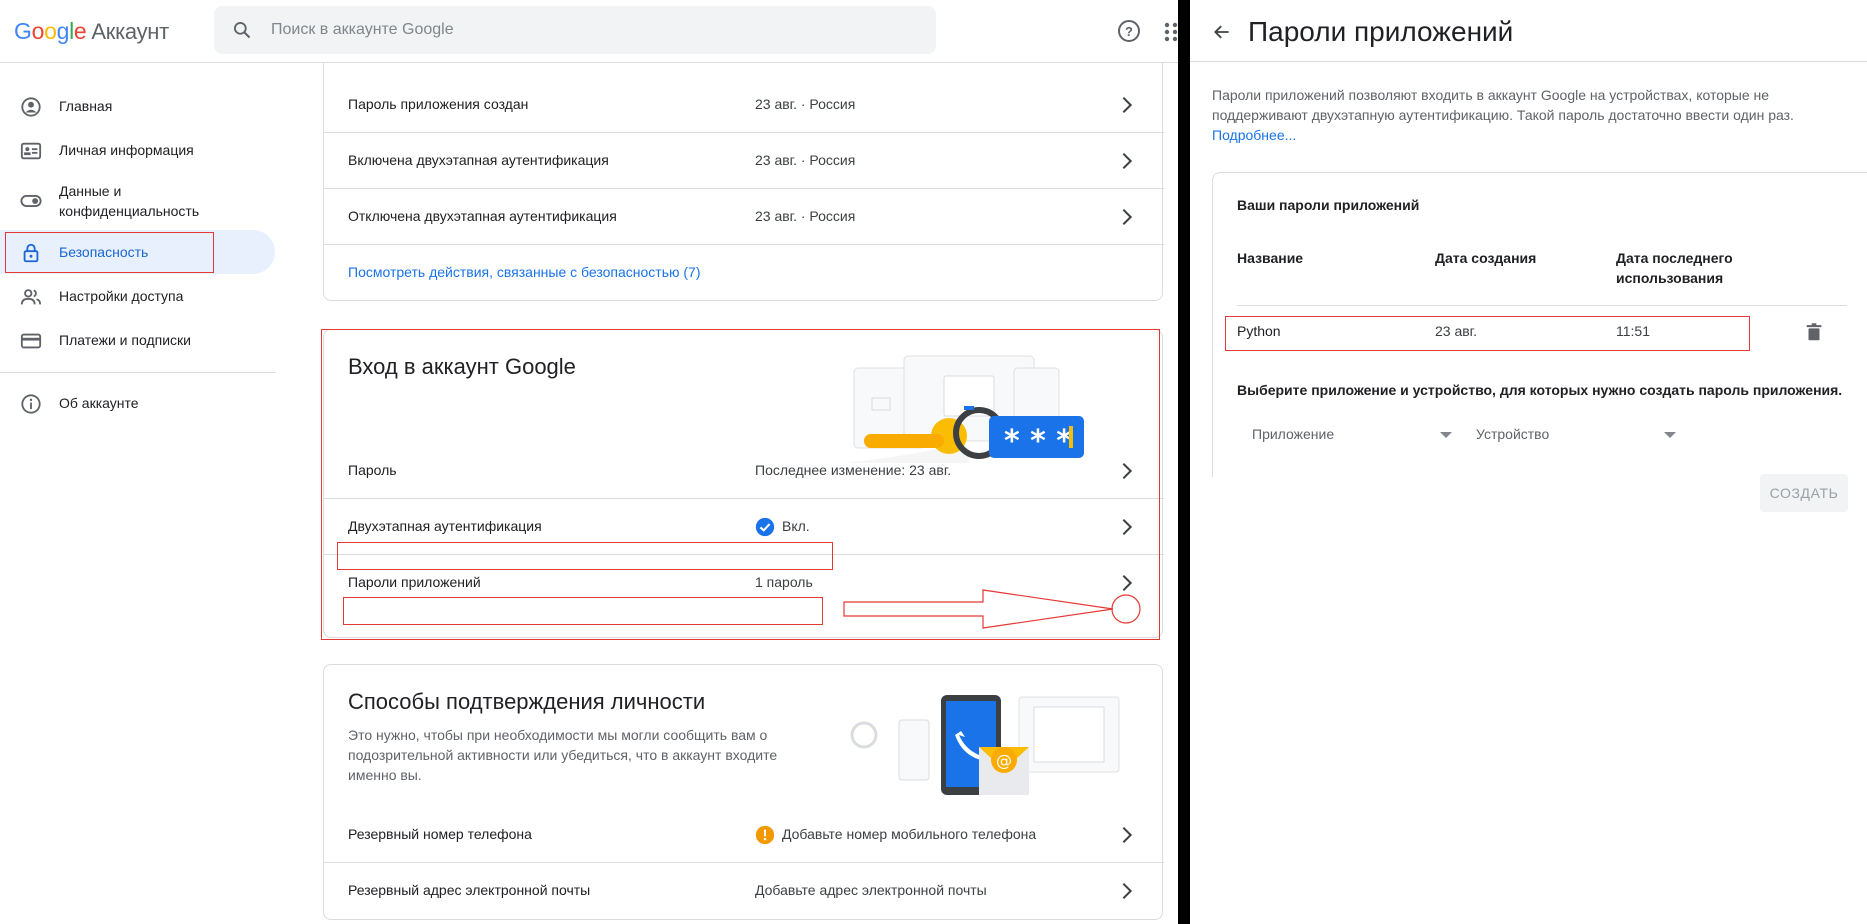 The image size is (1867, 924). What do you see at coordinates (1357, 434) in the screenshot?
I see `app-select: Приложение` at bounding box center [1357, 434].